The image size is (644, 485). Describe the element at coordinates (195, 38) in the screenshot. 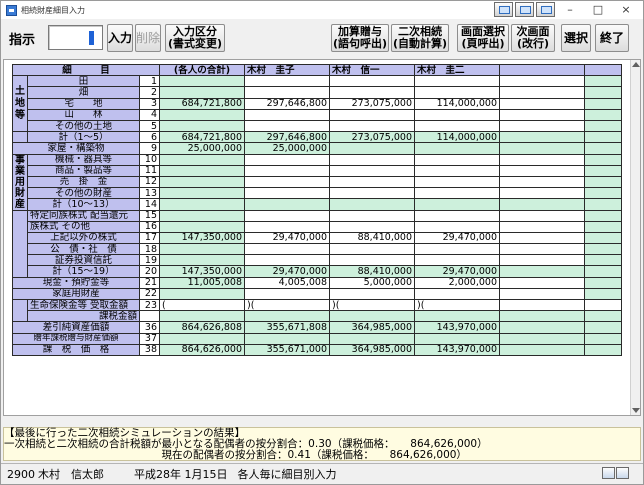

I see `input-type-button: 入力区分 (書式変更)` at that location.